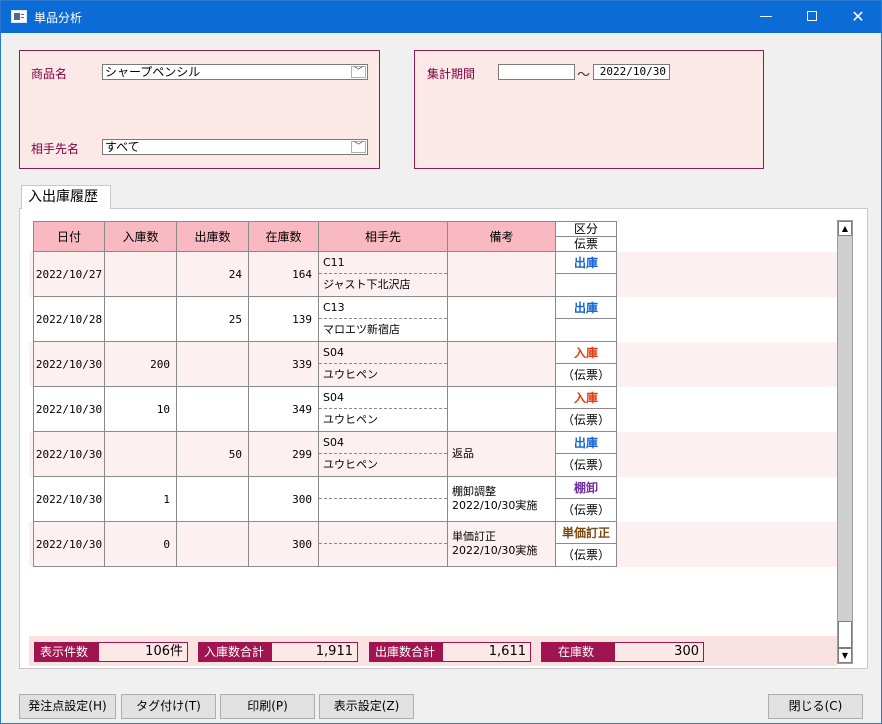 This screenshot has width=882, height=724. Describe the element at coordinates (501, 454) in the screenshot. I see `cell-note: 返品` at that location.